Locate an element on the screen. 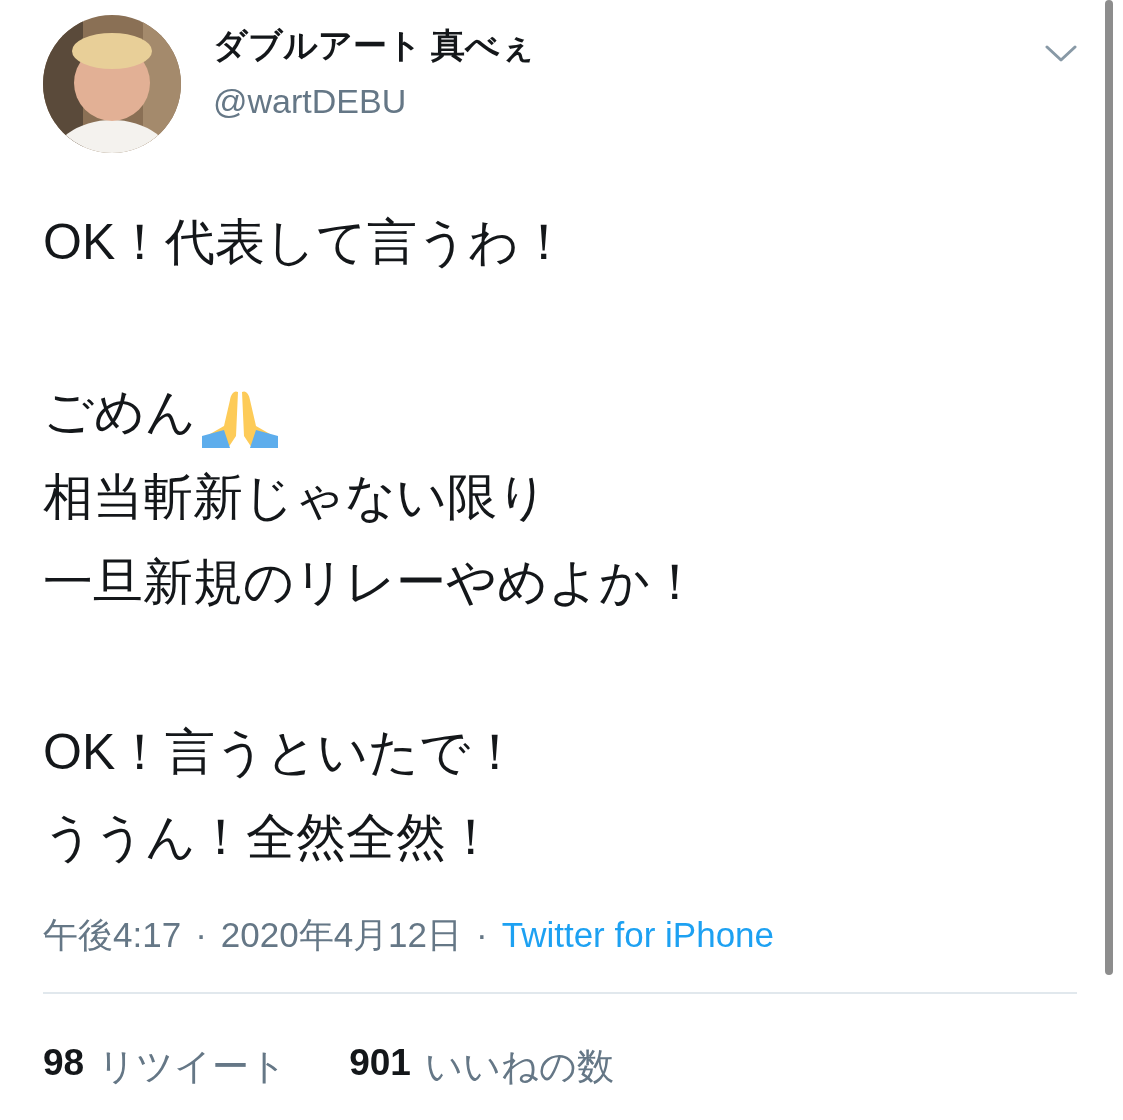 The width and height of the screenshot is (1123, 1120). stat-count: 901 is located at coordinates (380, 1067).